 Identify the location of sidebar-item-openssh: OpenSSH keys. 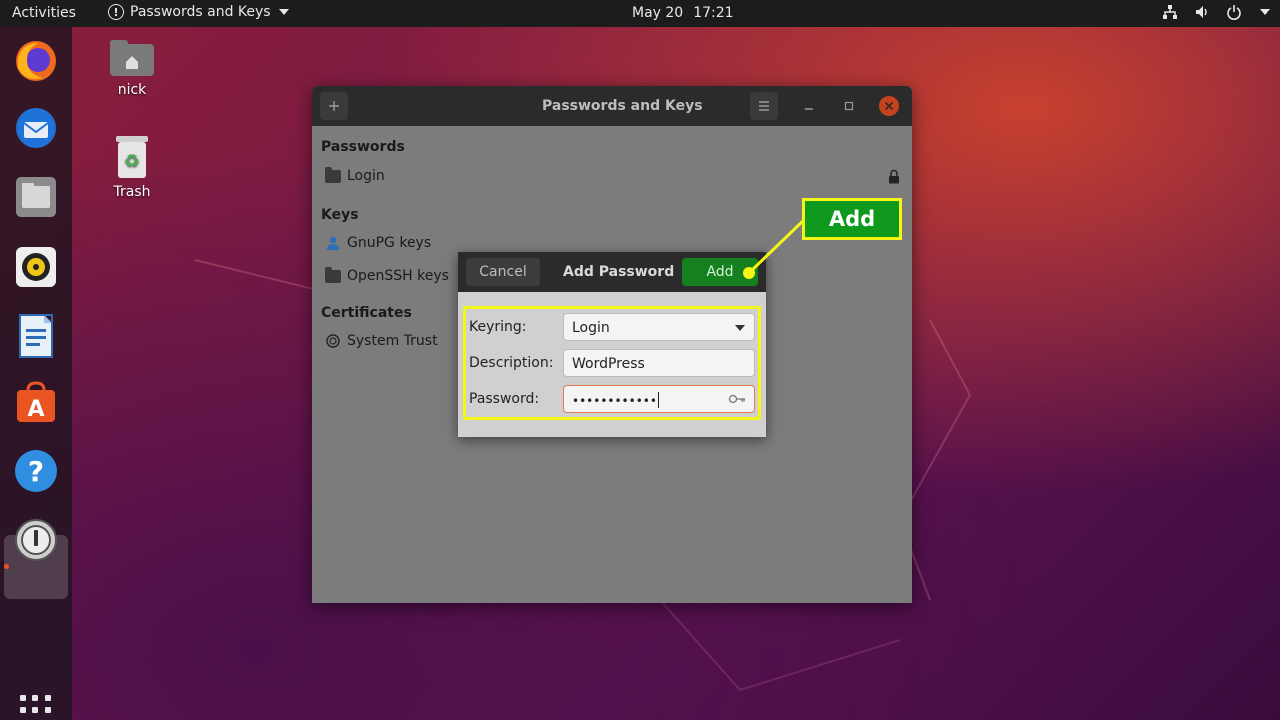
(387, 275).